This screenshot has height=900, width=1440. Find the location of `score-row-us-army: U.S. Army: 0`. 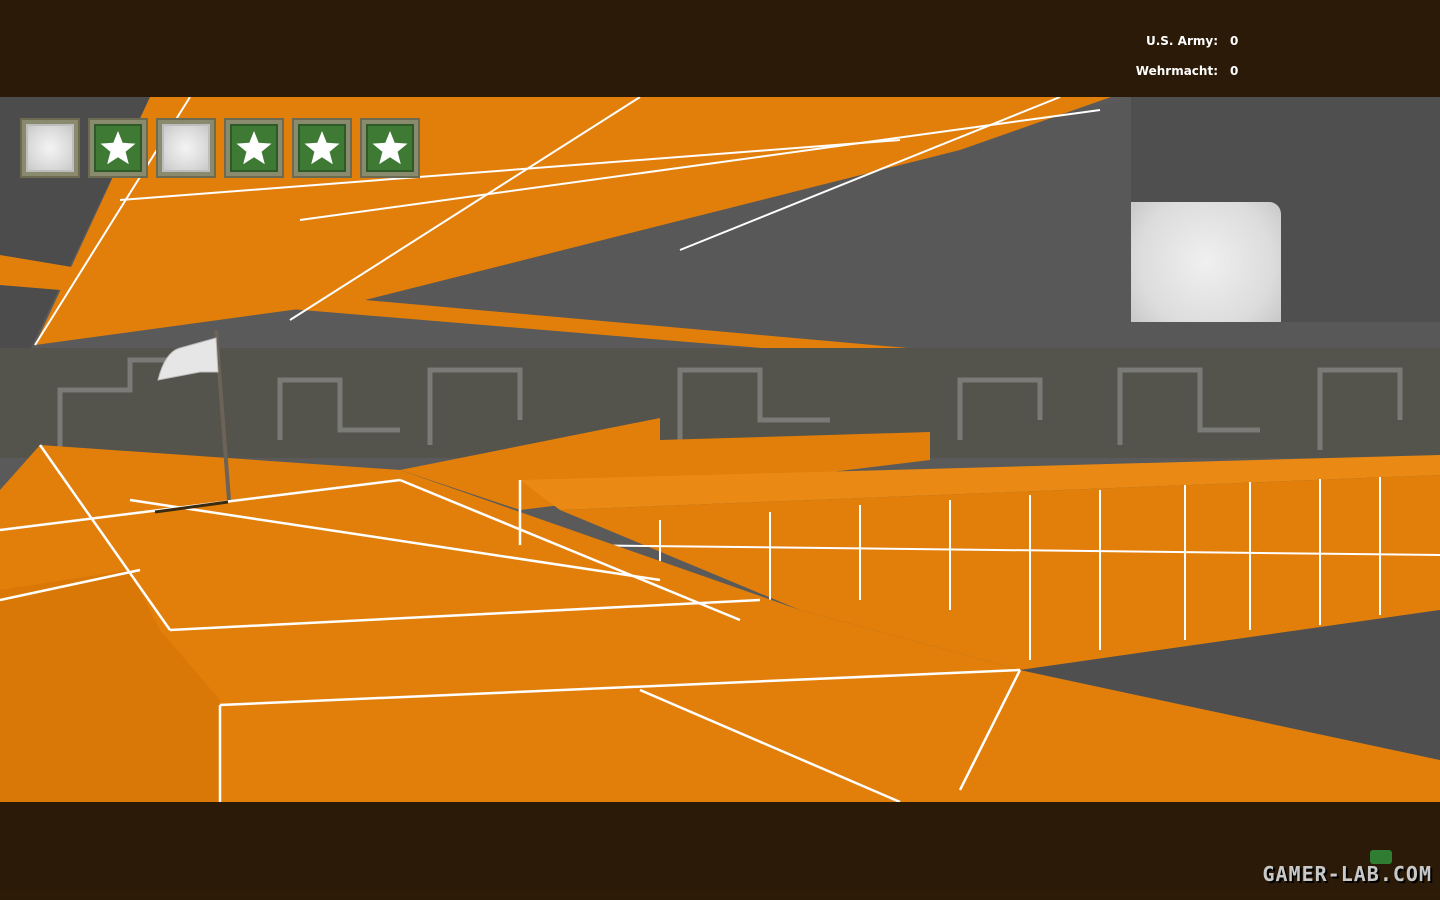

score-row-us-army: U.S. Army: 0 is located at coordinates (1180, 41).